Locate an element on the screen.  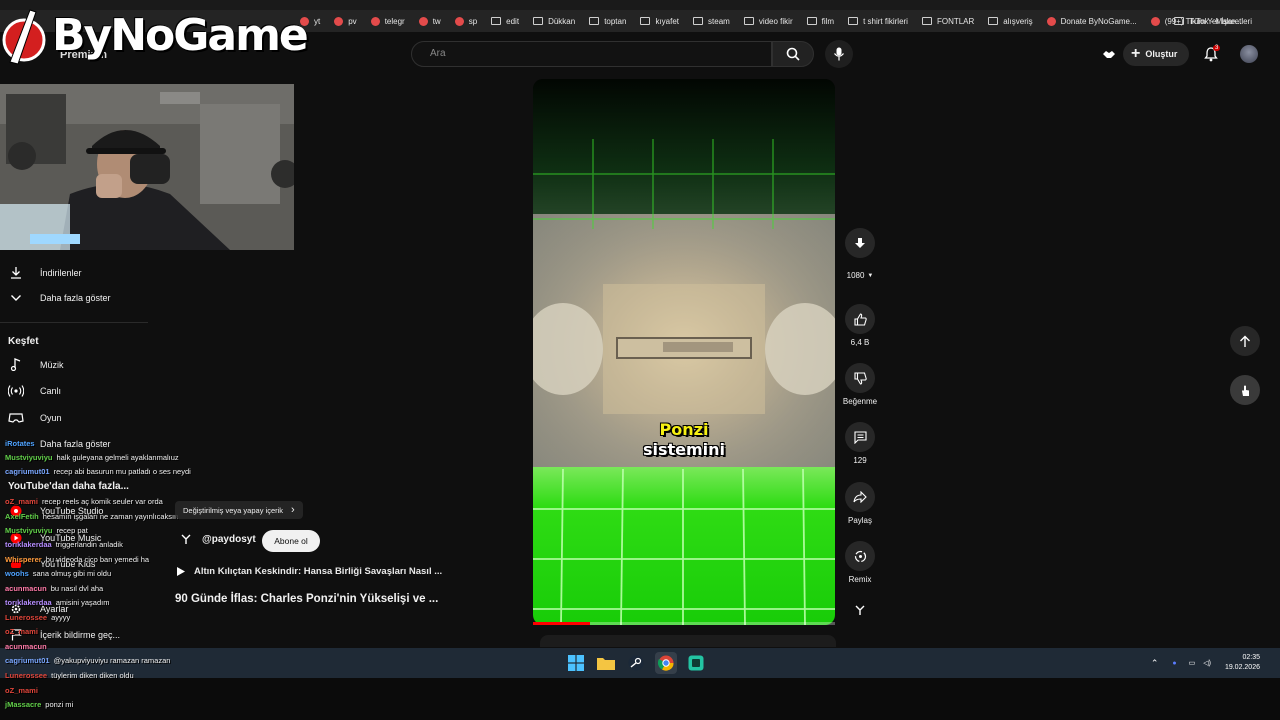
chat-username: Whisperer is located at coordinates (23, 559).